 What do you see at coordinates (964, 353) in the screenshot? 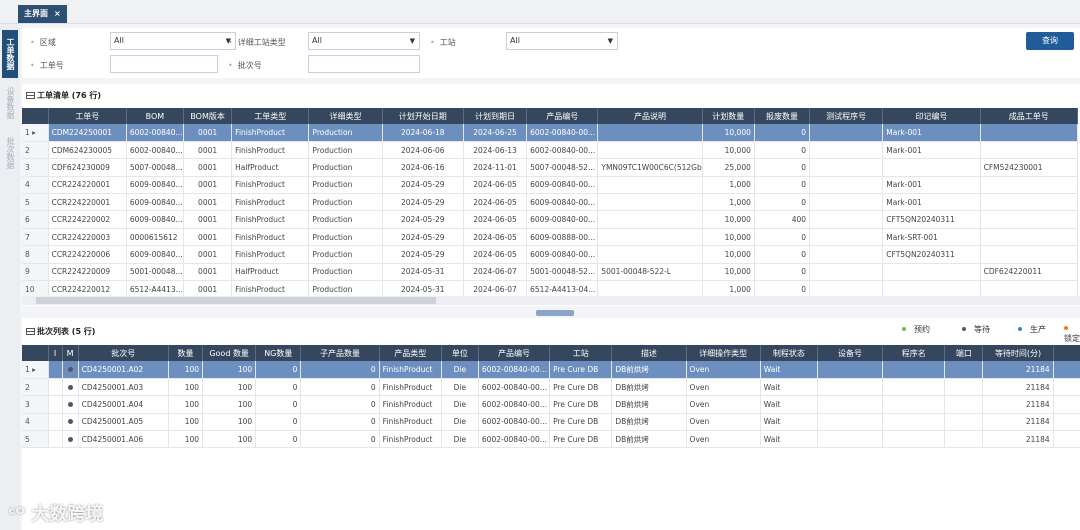
I see `column-header: 端口` at bounding box center [964, 353].